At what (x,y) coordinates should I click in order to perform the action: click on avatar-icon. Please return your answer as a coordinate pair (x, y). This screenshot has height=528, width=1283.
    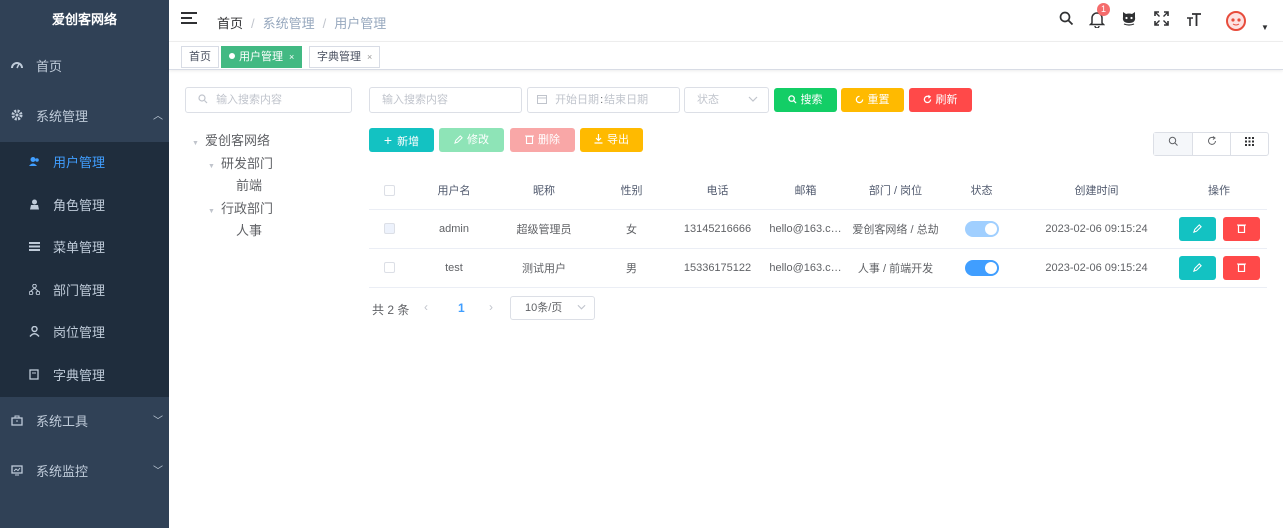
    Looking at the image, I should click on (1236, 21).